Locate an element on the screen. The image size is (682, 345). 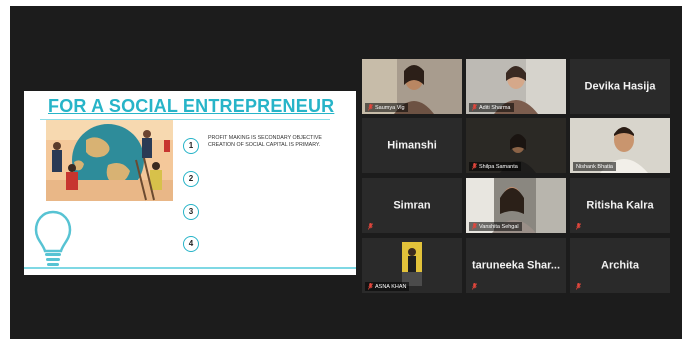
participant-tile-shilpa: Shilpa Samanta is located at coordinates (516, 145).